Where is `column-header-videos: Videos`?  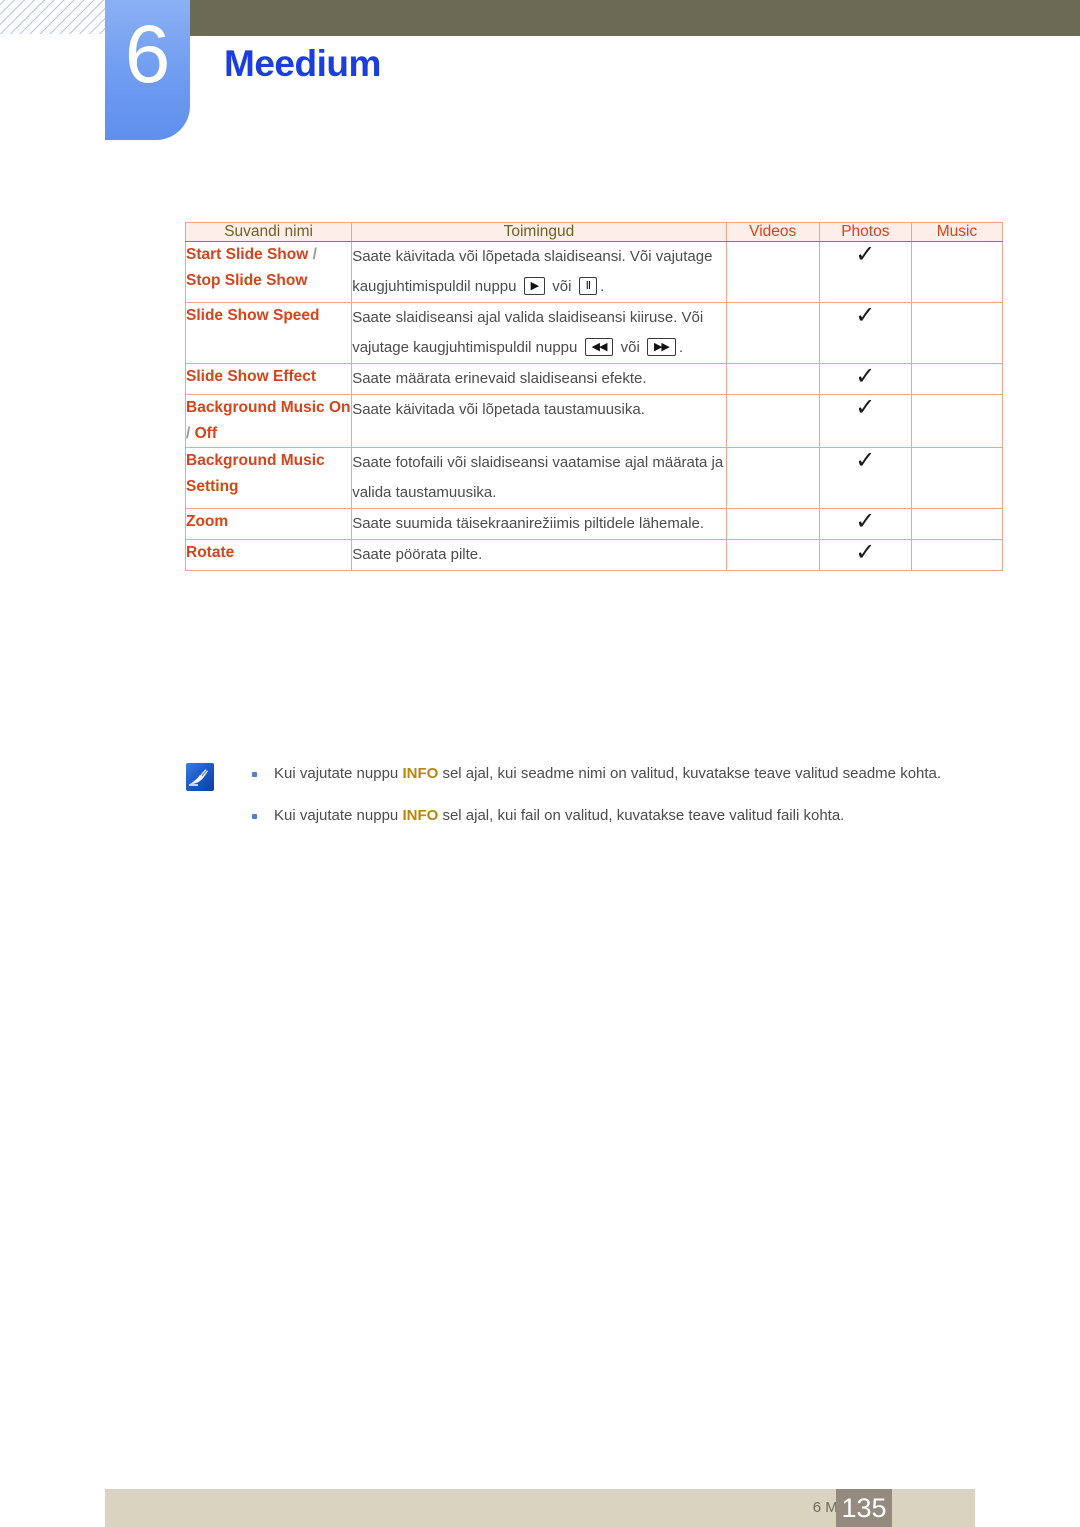
column-header-videos: Videos is located at coordinates (772, 232).